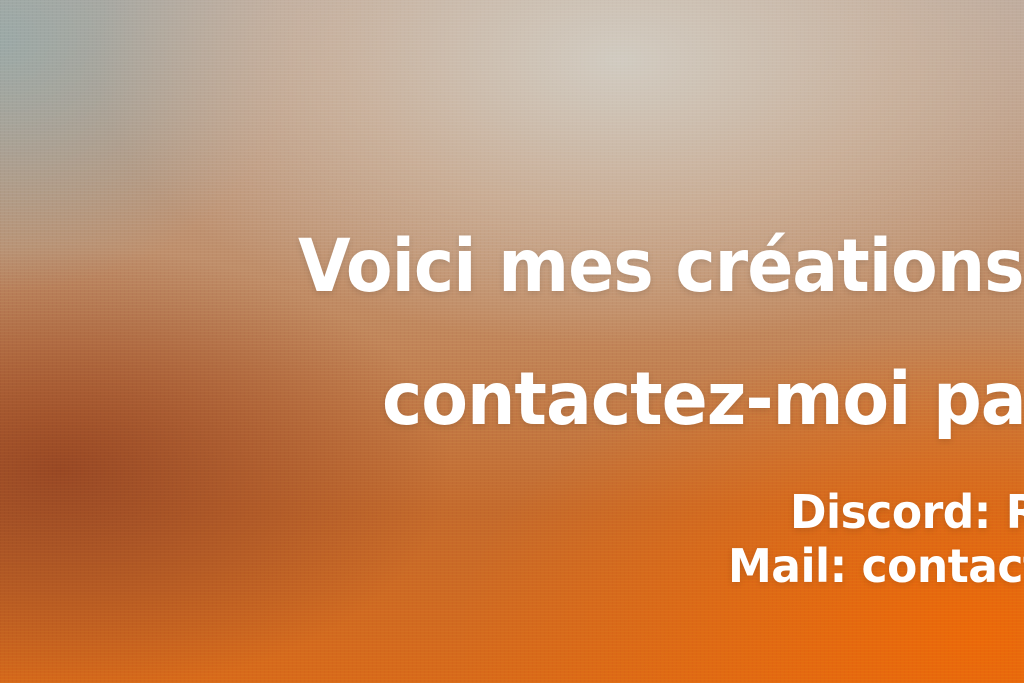 This screenshot has height=683, width=1024. I want to click on discord-contact: Discord: Rea, so click(907, 513).